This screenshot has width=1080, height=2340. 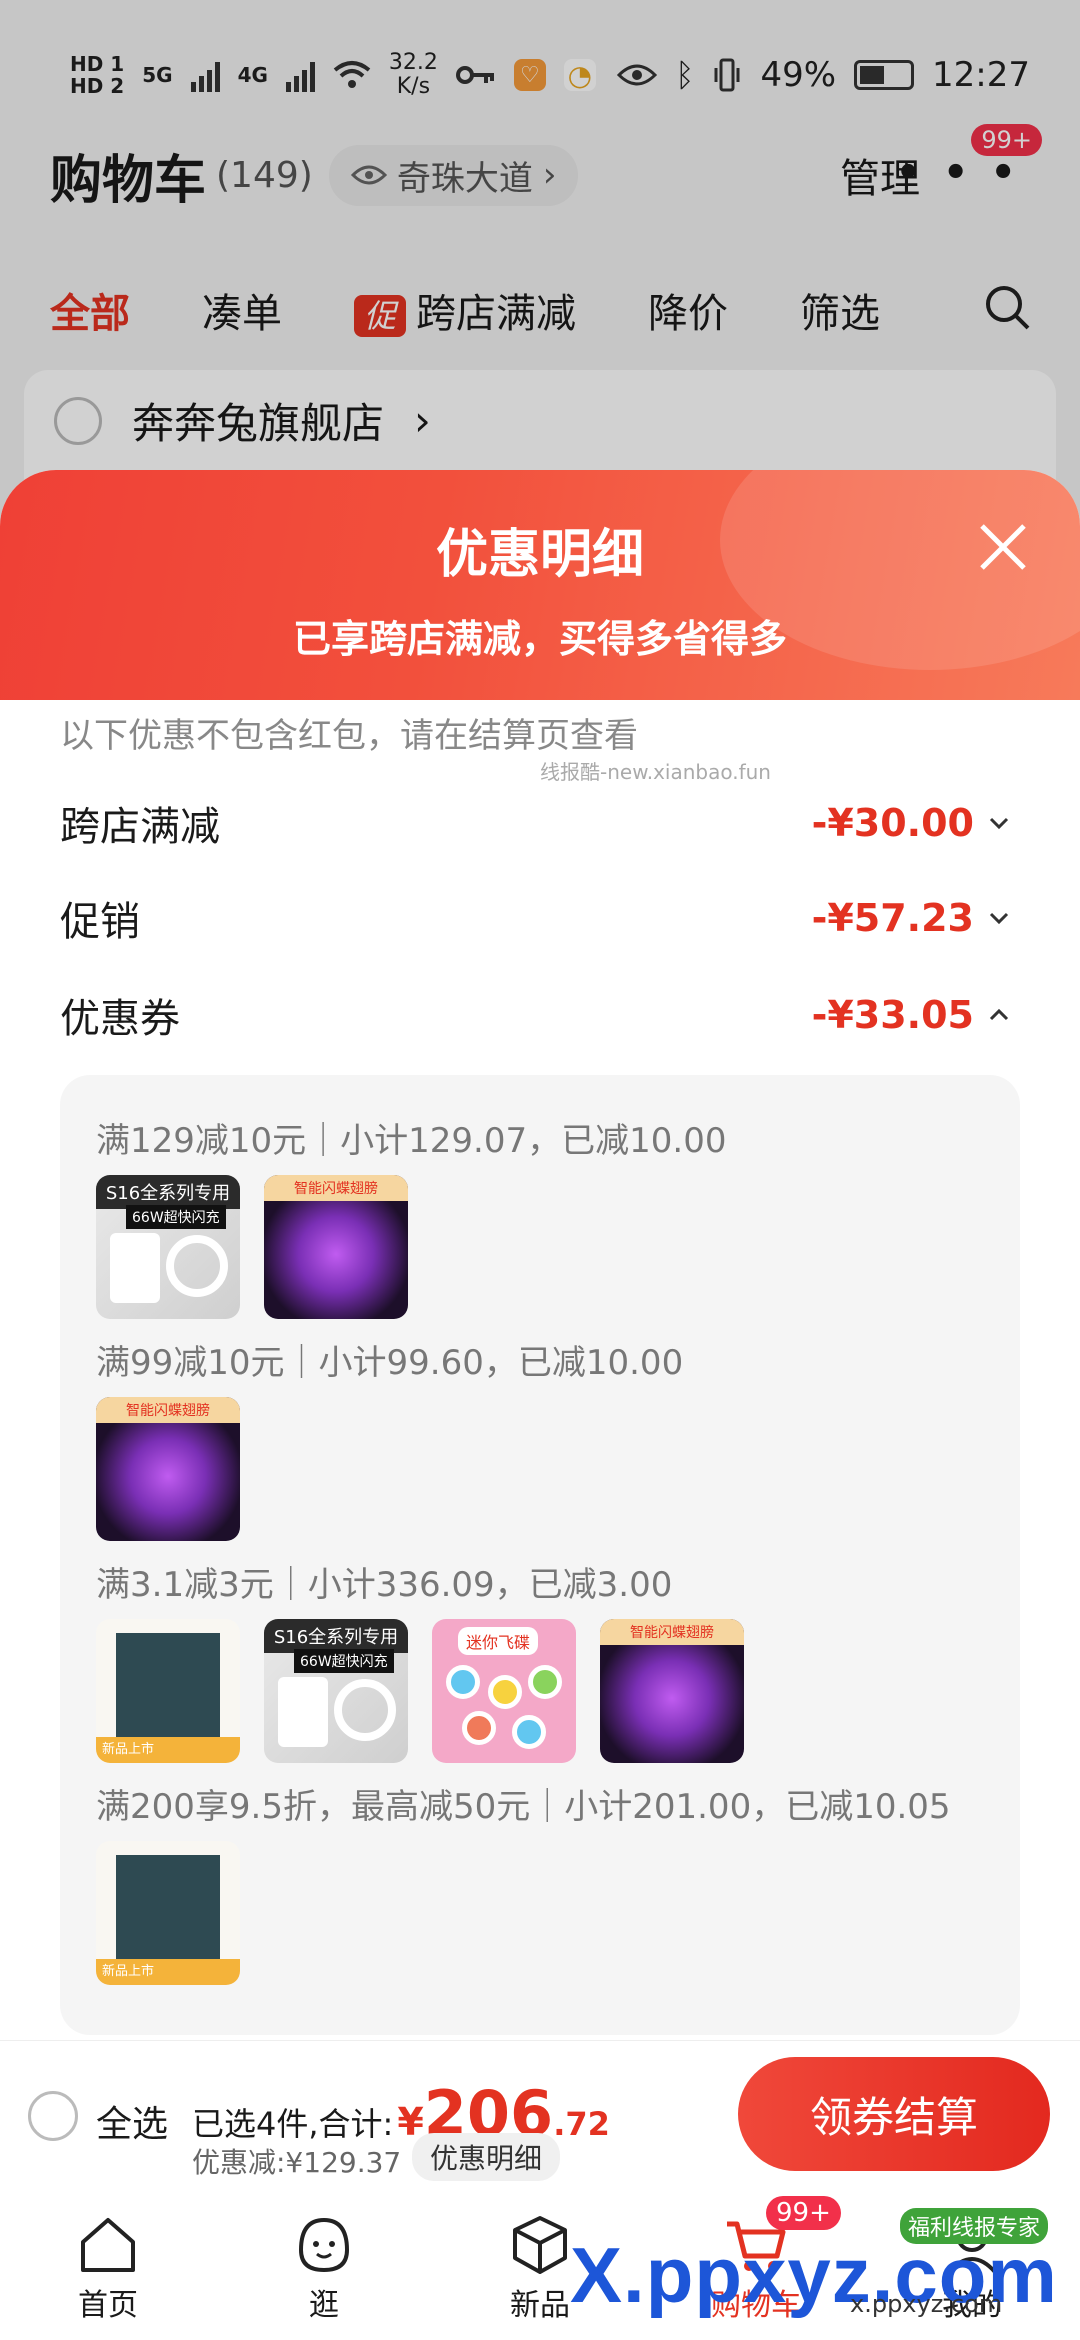 I want to click on row-amount: -¥33.05, so click(x=892, y=1015).